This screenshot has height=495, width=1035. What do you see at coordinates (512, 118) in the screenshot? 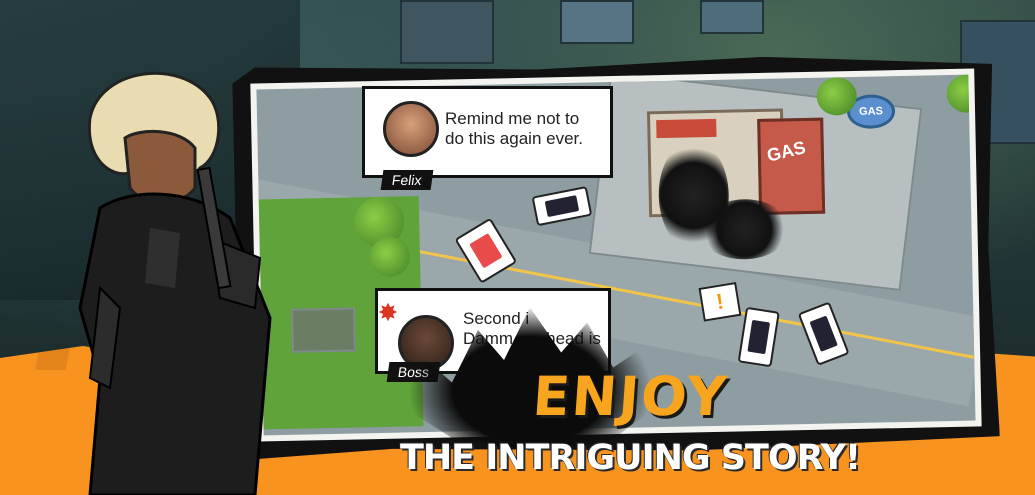
I see `felix-dialogue-line1: Remind me not to` at bounding box center [512, 118].